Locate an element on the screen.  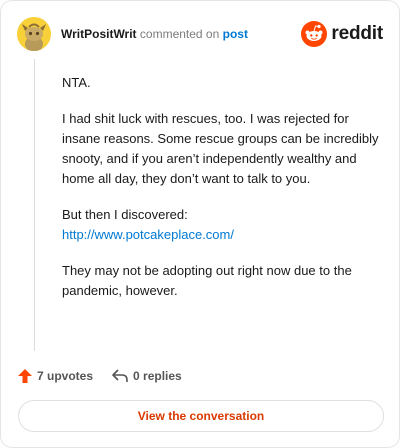
user-avatar is located at coordinates (34, 34).